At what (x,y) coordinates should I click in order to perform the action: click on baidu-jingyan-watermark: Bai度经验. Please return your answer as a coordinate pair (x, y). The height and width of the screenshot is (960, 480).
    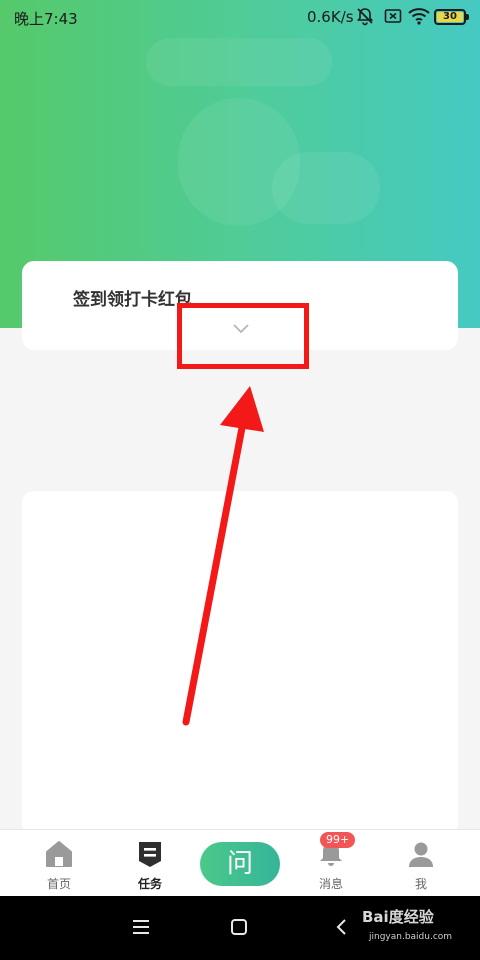
    Looking at the image, I should click on (398, 917).